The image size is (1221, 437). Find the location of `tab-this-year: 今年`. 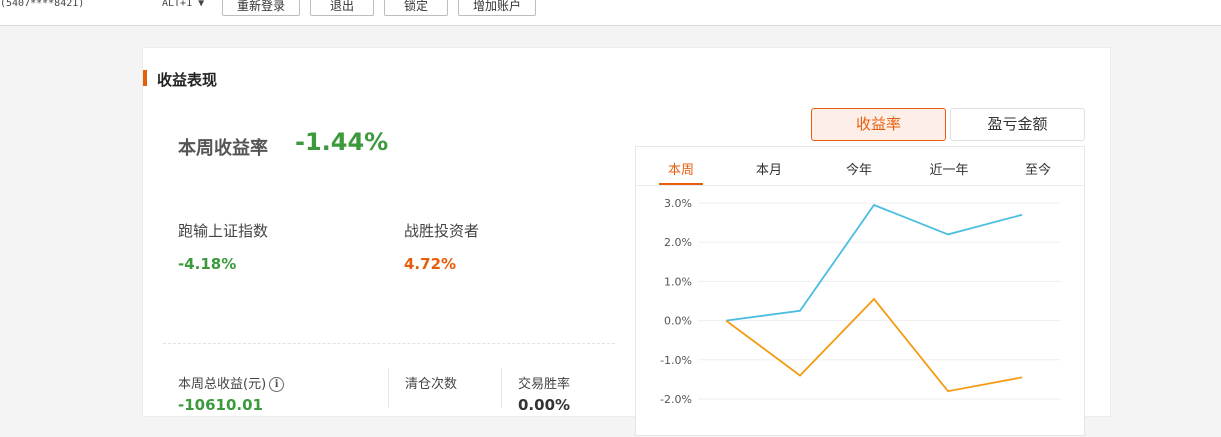

tab-this-year: 今年 is located at coordinates (859, 168).